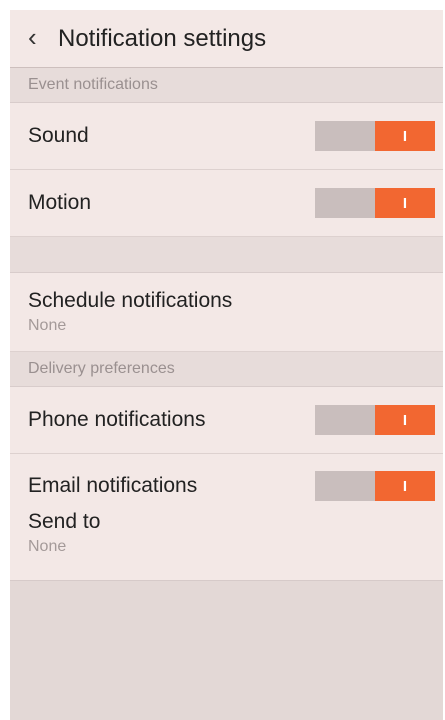 The height and width of the screenshot is (720, 445). Describe the element at coordinates (130, 300) in the screenshot. I see `schedule-label: Schedule notifications` at that location.